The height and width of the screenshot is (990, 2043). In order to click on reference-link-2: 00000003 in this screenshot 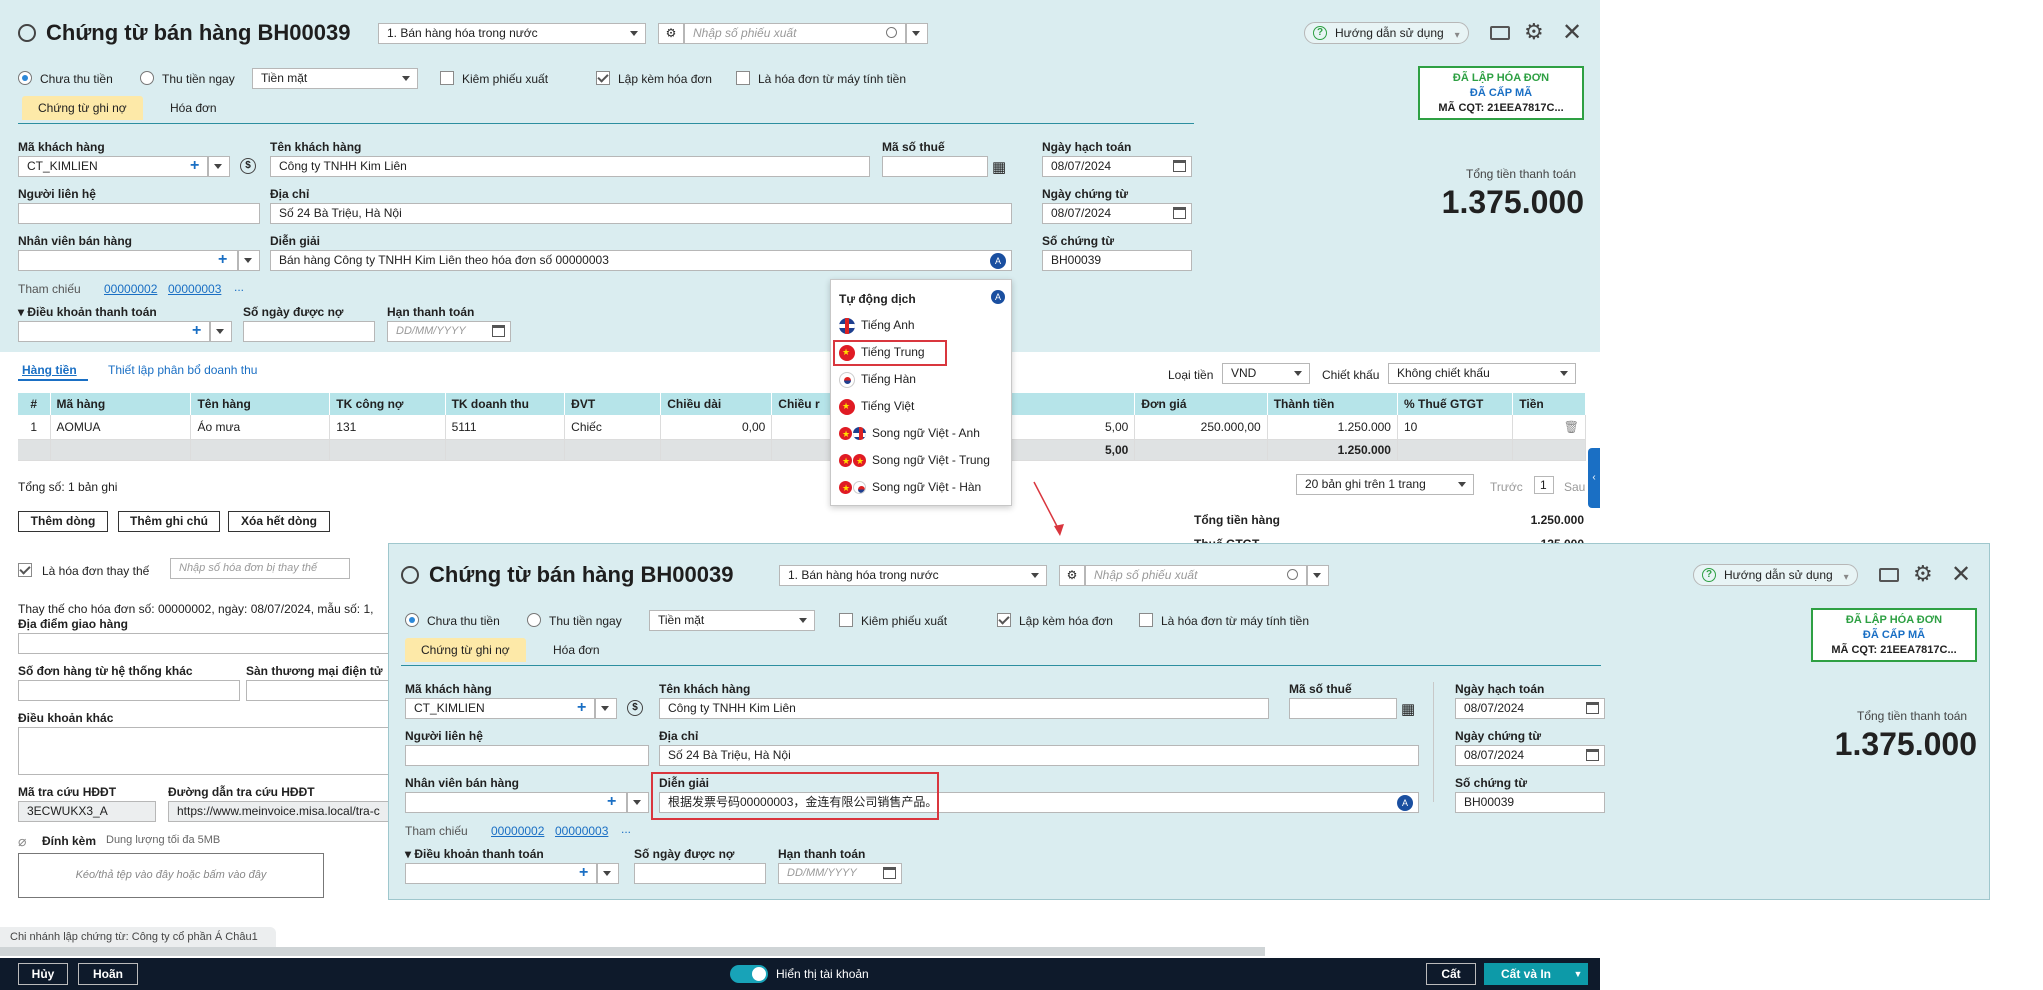, I will do `click(581, 831)`.